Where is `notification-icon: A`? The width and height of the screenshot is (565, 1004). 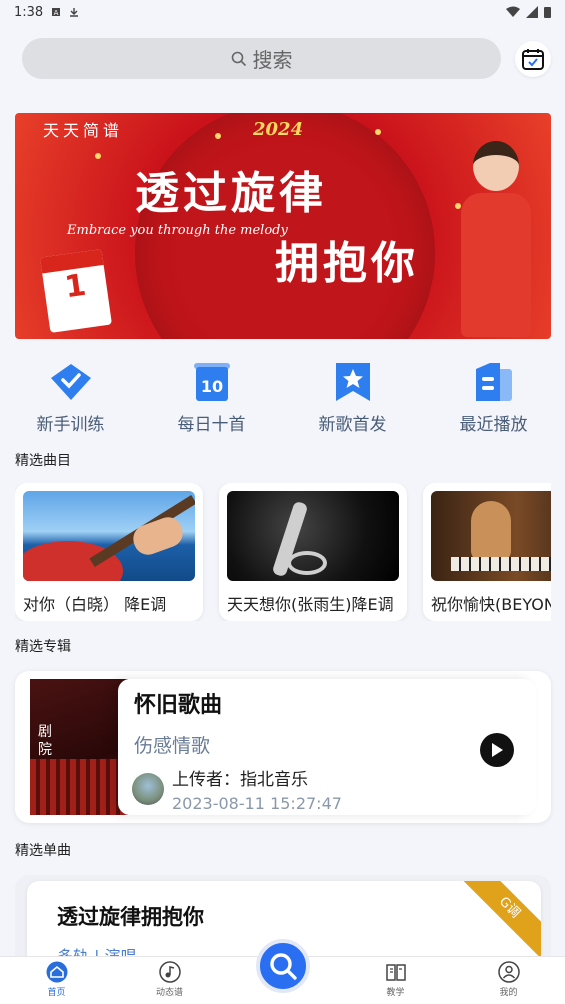 notification-icon: A is located at coordinates (56, 12).